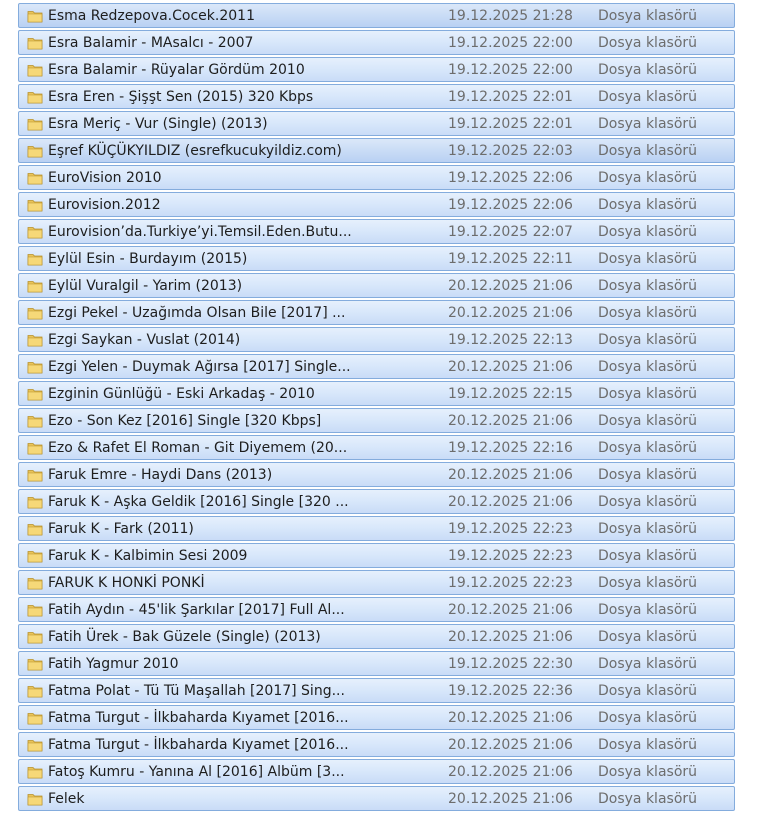  I want to click on file-name: Faruk Emre - Haydi Dans (2013), so click(160, 475).